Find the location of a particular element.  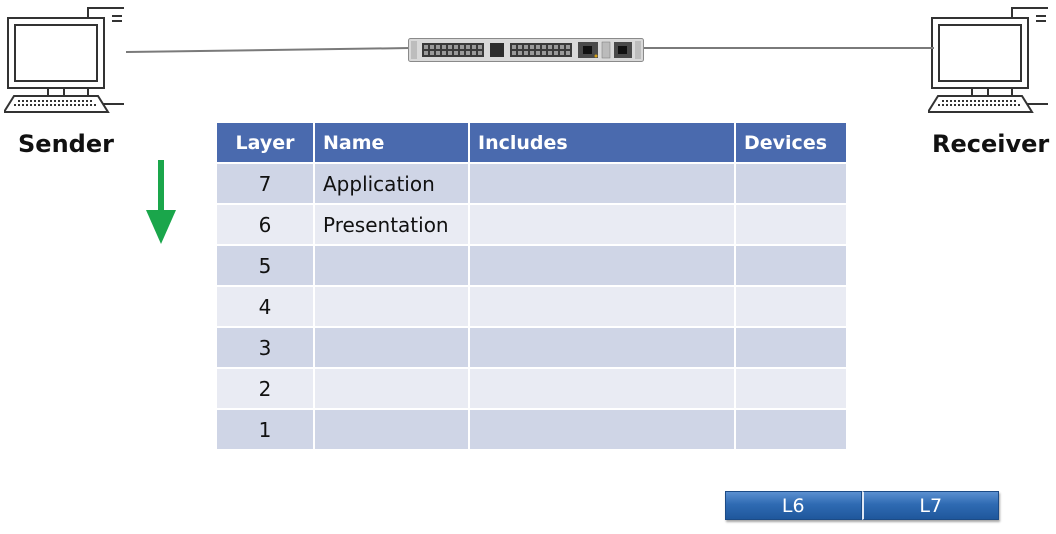

network-cable-right is located at coordinates (788, 48).